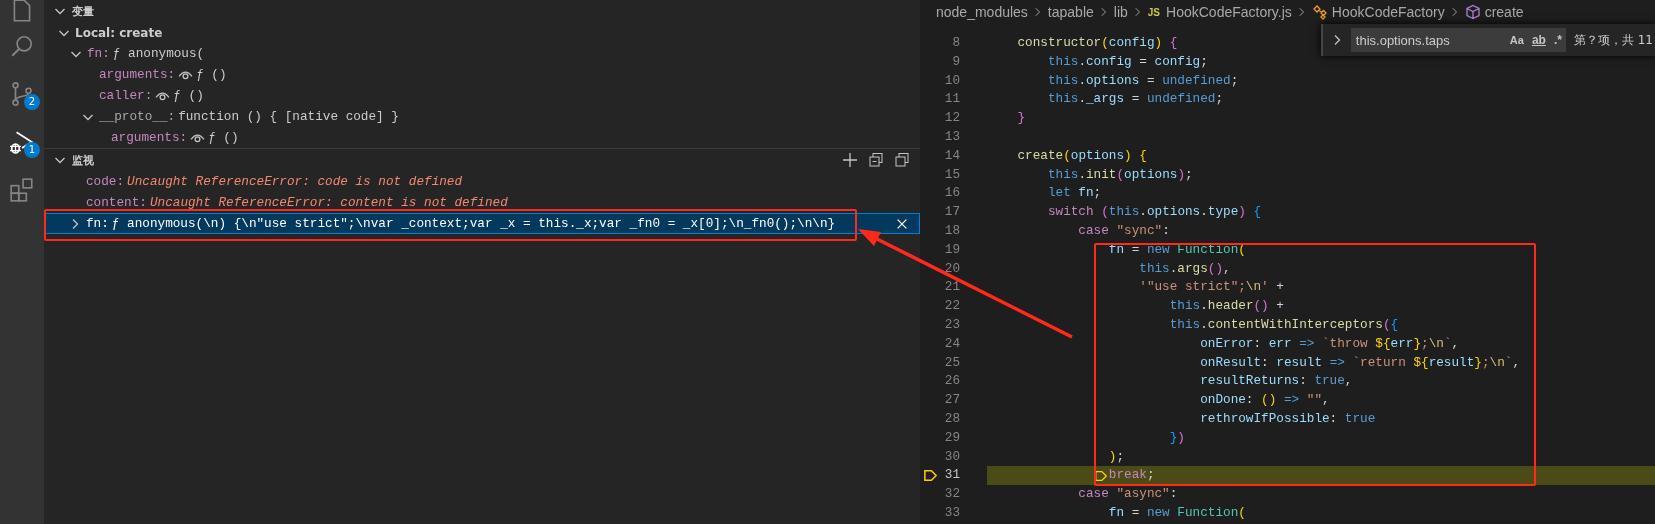  What do you see at coordinates (1097, 42) in the screenshot?
I see `code-line: constructor(config) {` at bounding box center [1097, 42].